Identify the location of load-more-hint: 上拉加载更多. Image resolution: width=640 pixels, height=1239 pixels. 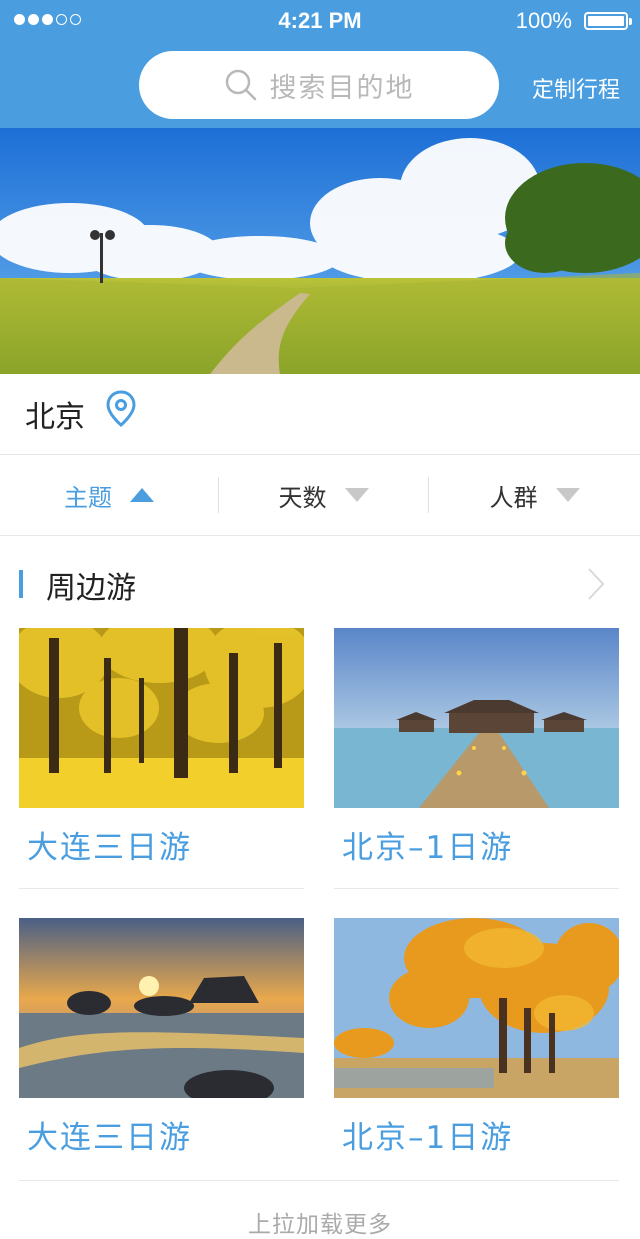
(320, 1225).